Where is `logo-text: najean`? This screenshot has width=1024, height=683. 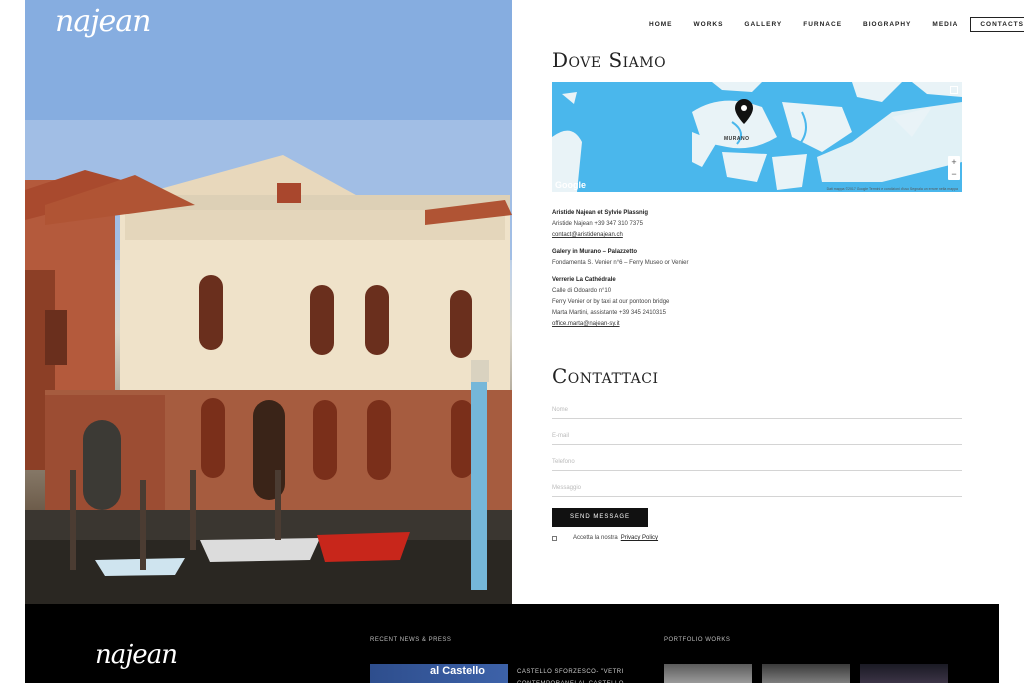 logo-text: najean is located at coordinates (103, 21).